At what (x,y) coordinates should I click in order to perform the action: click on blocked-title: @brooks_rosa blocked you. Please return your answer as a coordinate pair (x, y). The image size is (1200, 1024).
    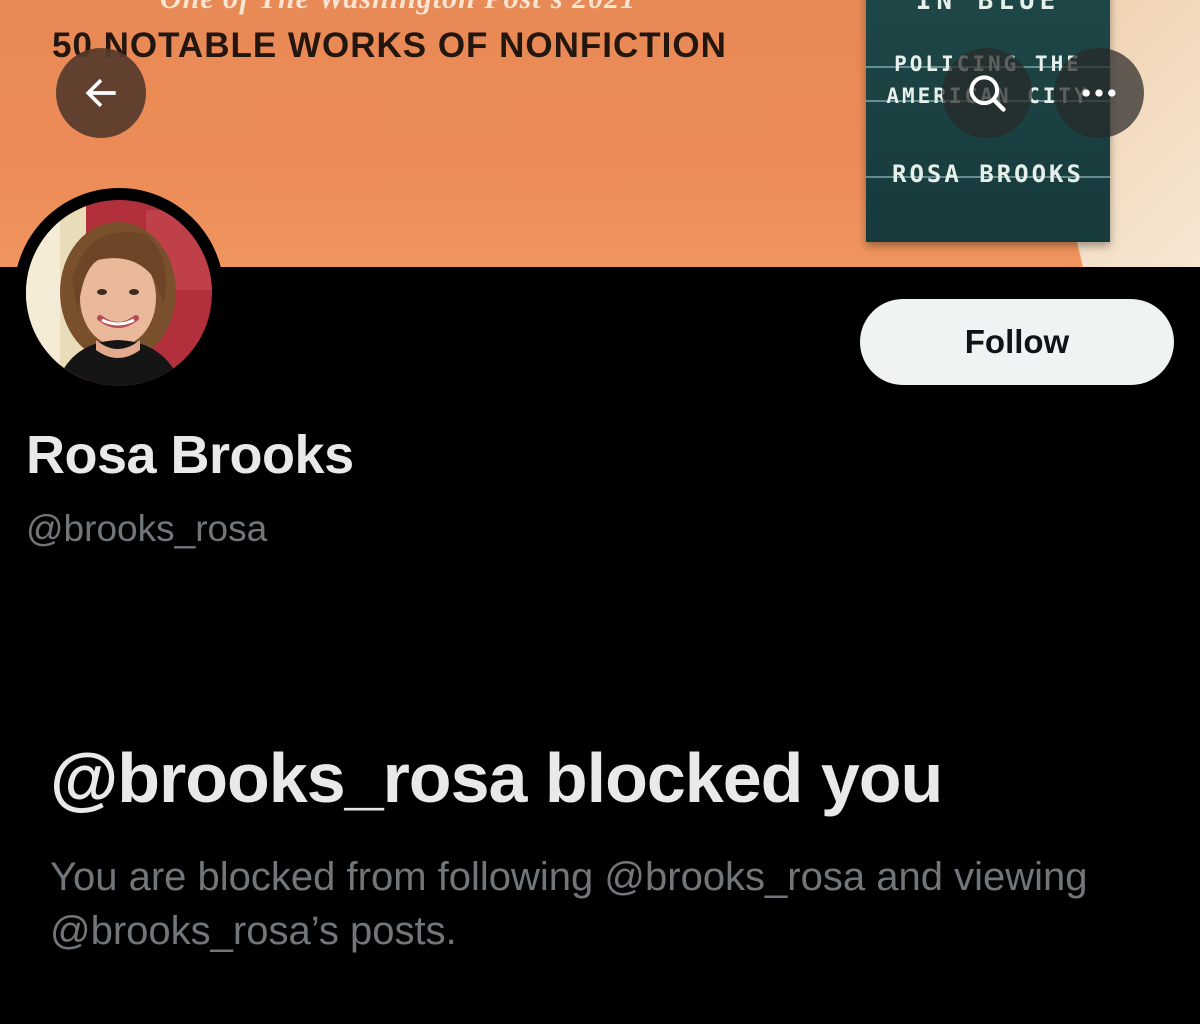
    Looking at the image, I should click on (496, 778).